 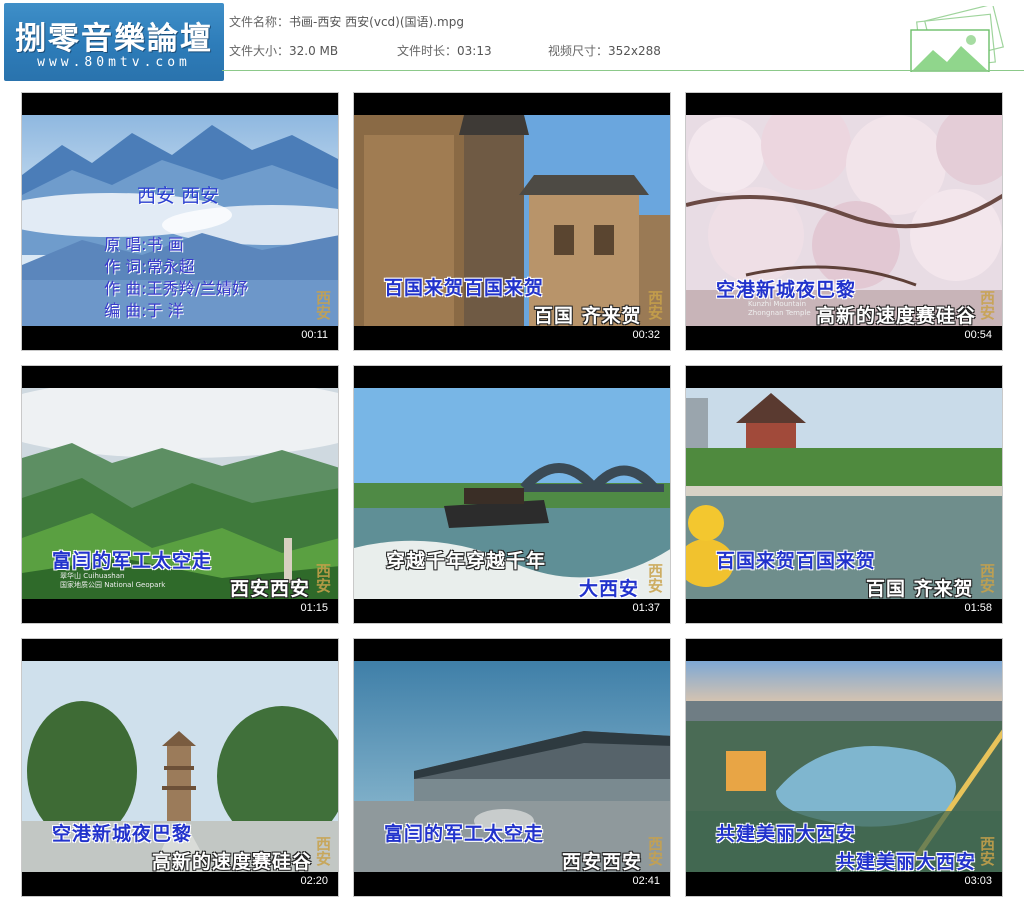 I want to click on song-title-card: 西安 西安, so click(x=178, y=196).